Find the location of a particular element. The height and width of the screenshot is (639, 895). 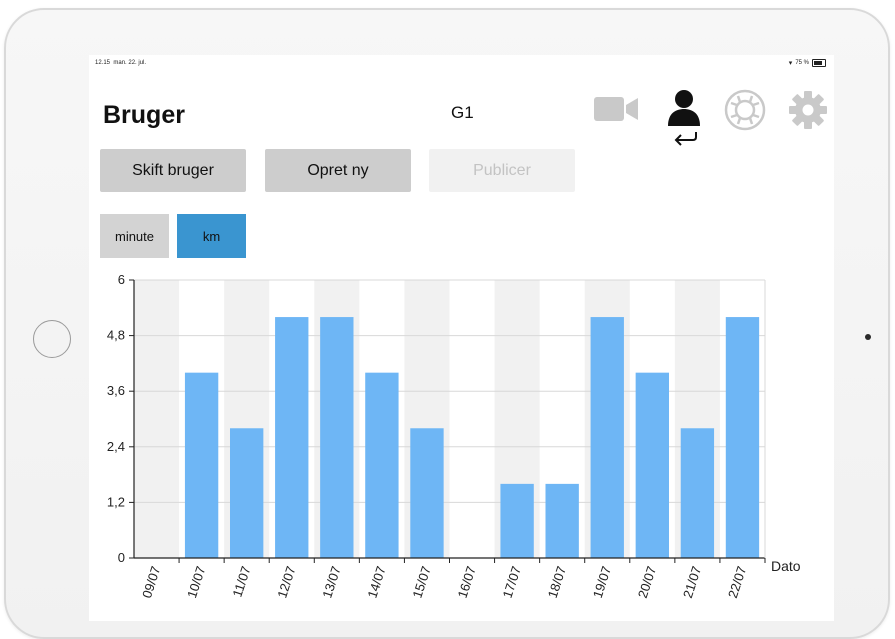

battery-icon is located at coordinates (819, 63).